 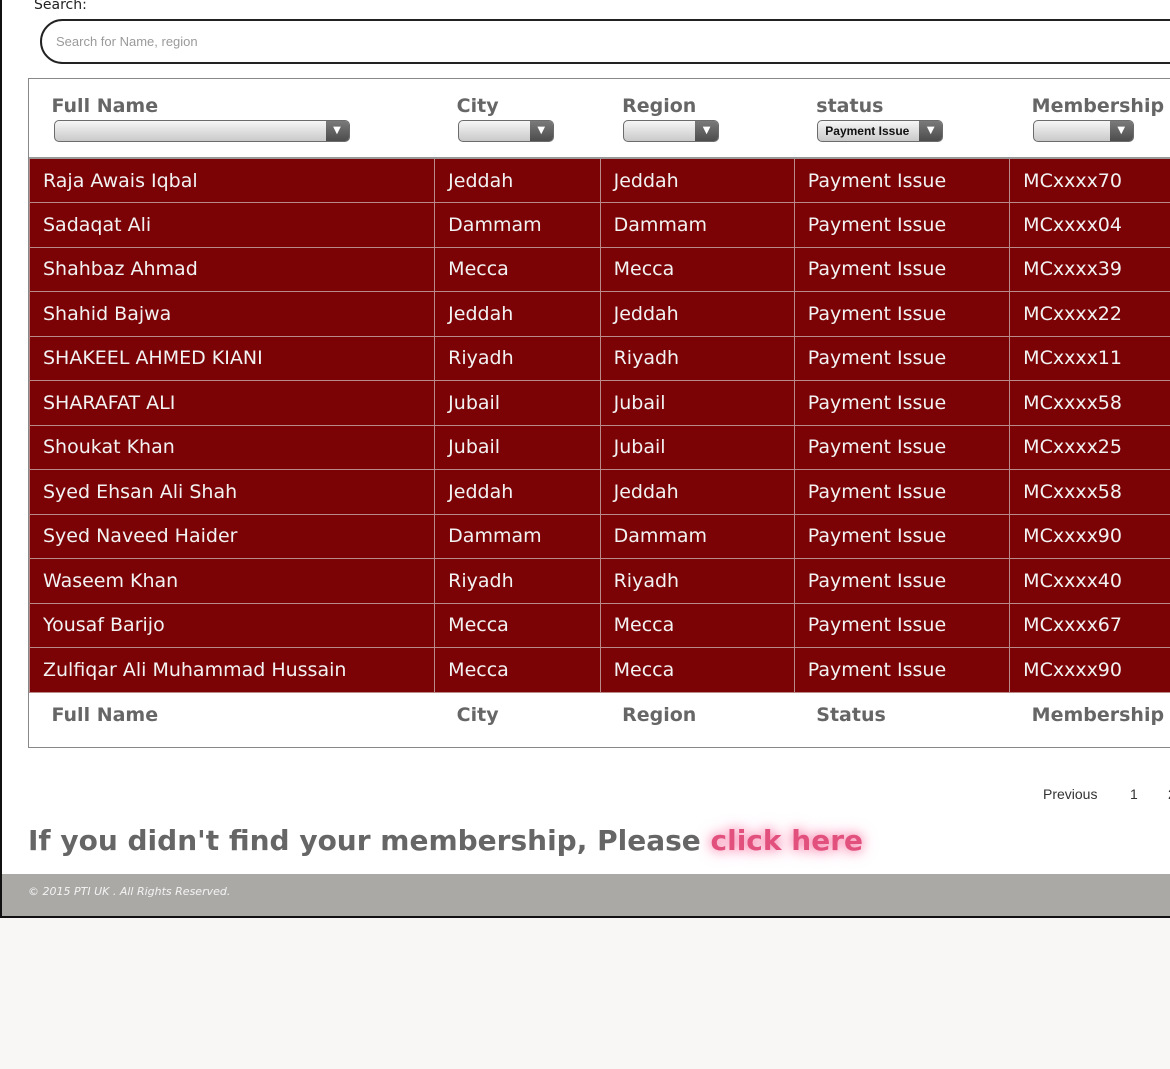 What do you see at coordinates (880, 131) in the screenshot?
I see `status-filter-select: Payment Issue ▼` at bounding box center [880, 131].